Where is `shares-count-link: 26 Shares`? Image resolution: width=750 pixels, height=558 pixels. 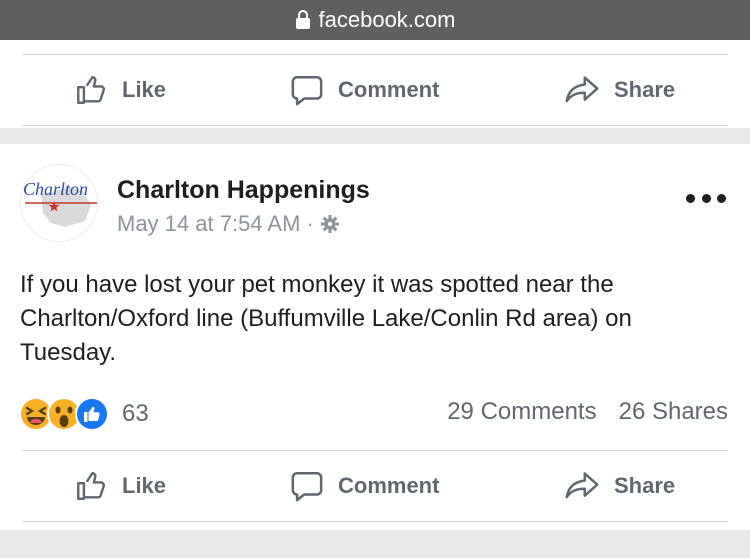
shares-count-link: 26 Shares is located at coordinates (673, 412).